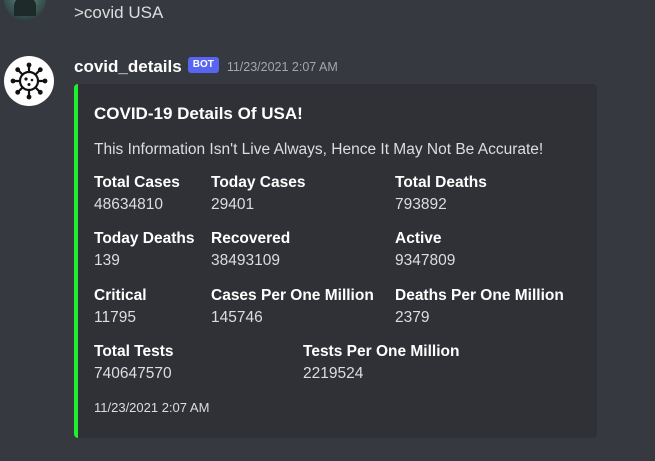 The image size is (655, 461). What do you see at coordinates (128, 204) in the screenshot?
I see `field-value: 48634810` at bounding box center [128, 204].